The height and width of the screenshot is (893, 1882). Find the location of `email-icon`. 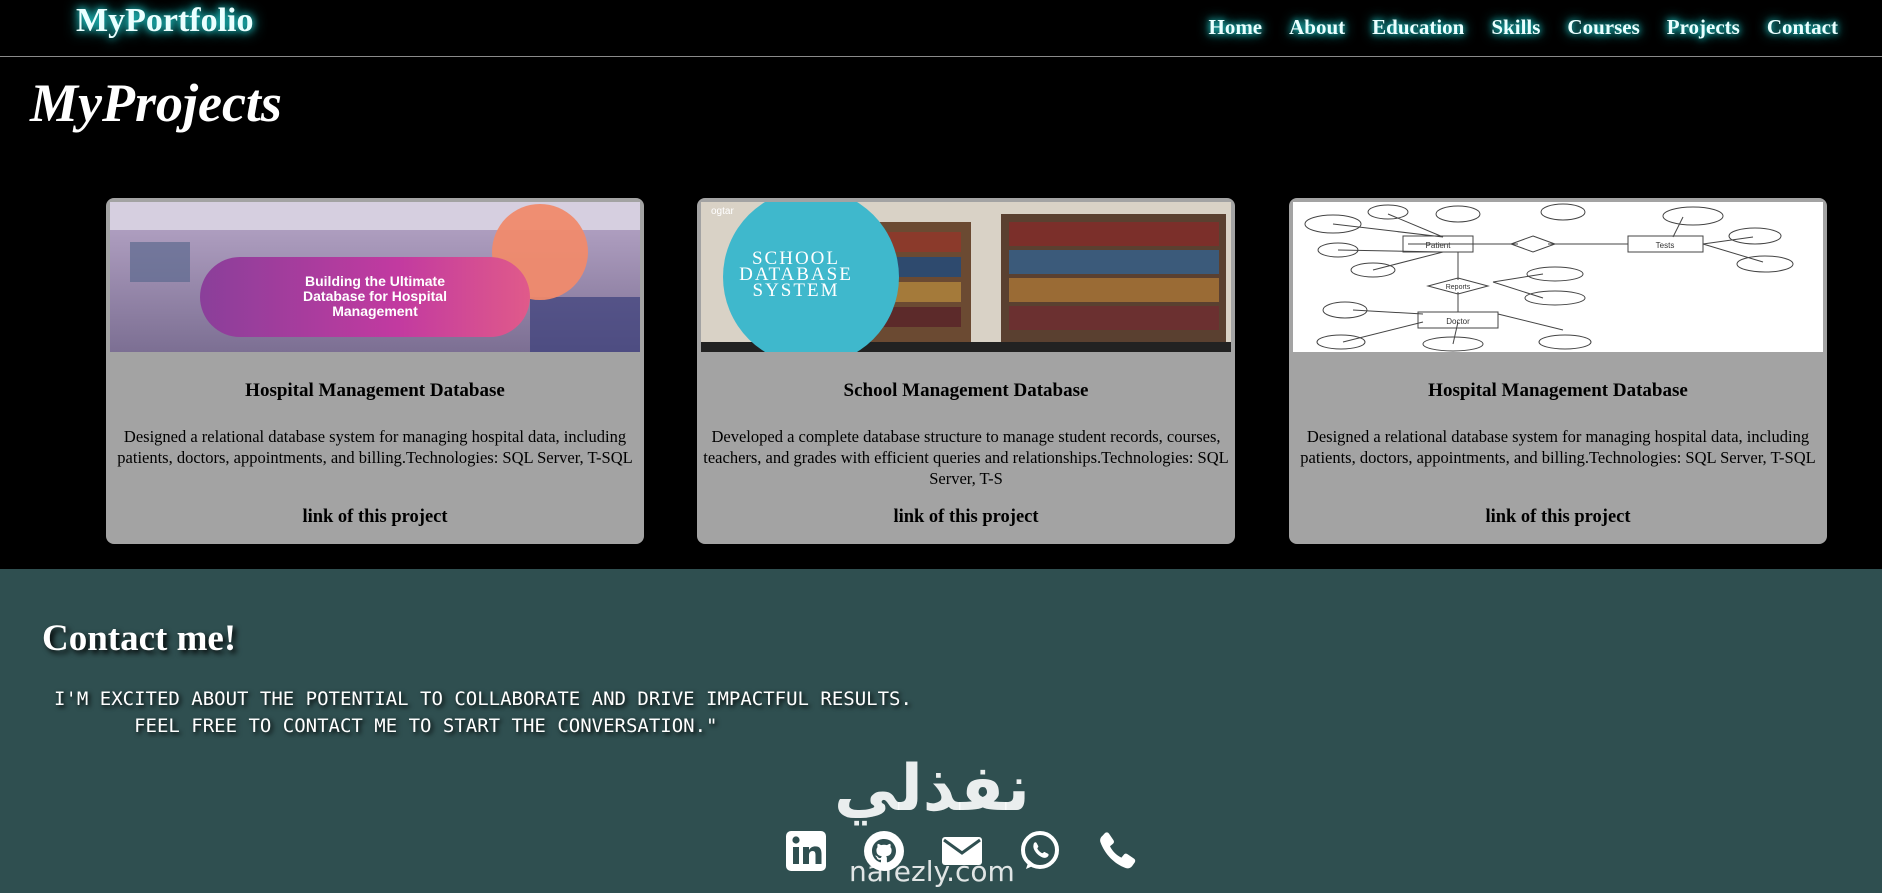

email-icon is located at coordinates (962, 851).